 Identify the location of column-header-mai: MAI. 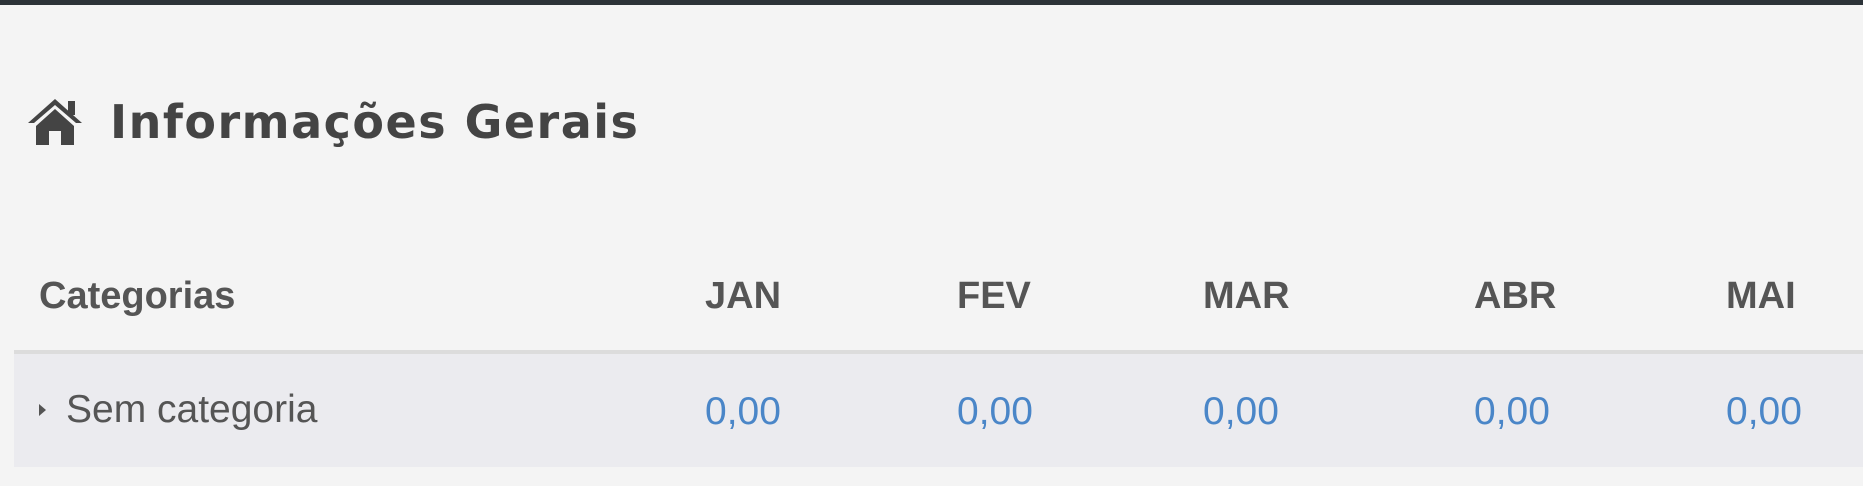
(1761, 296).